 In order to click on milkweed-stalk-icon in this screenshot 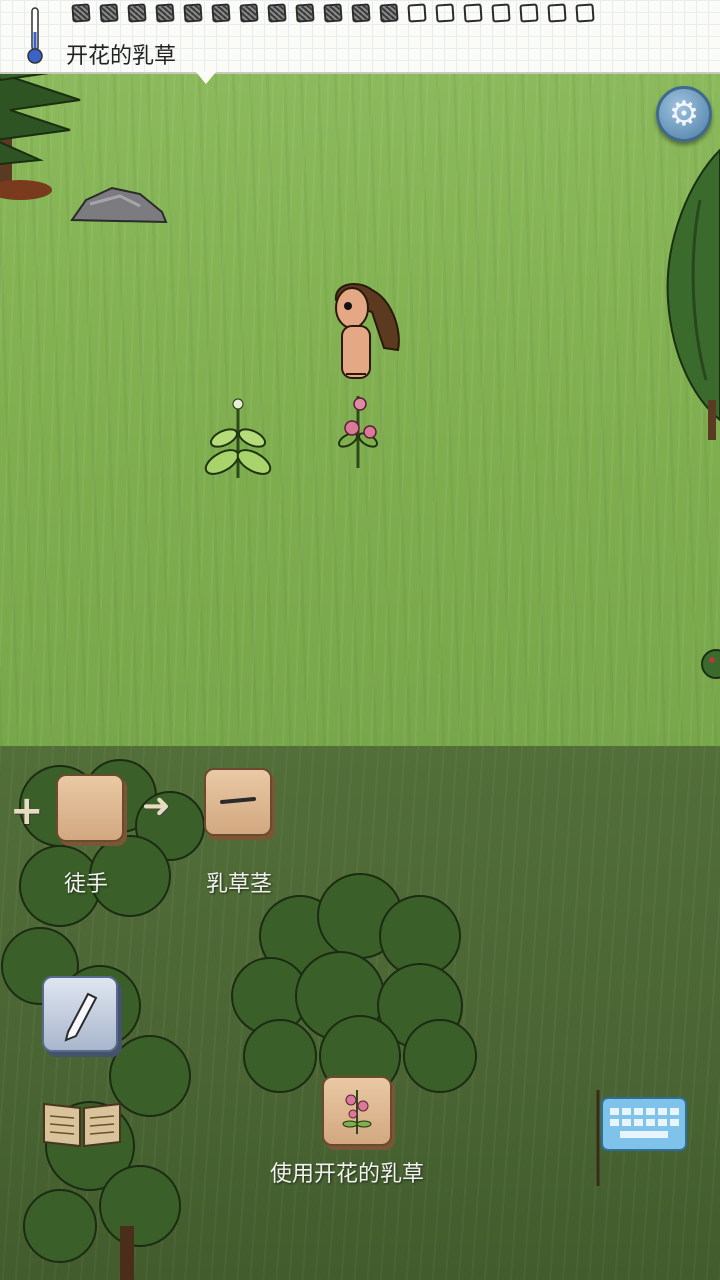, I will do `click(238, 800)`.